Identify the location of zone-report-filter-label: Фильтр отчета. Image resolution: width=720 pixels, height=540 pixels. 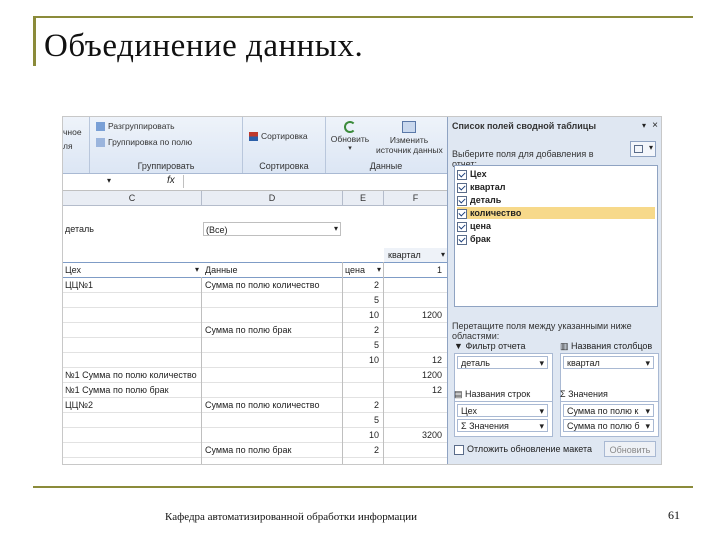
(495, 346).